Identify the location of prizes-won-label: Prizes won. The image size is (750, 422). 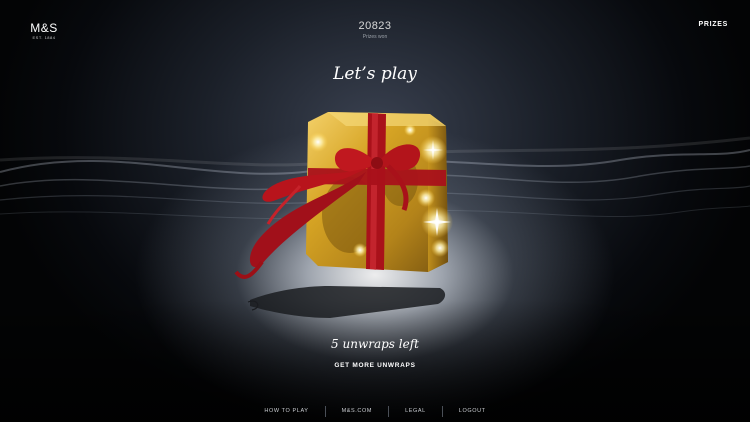
(375, 37).